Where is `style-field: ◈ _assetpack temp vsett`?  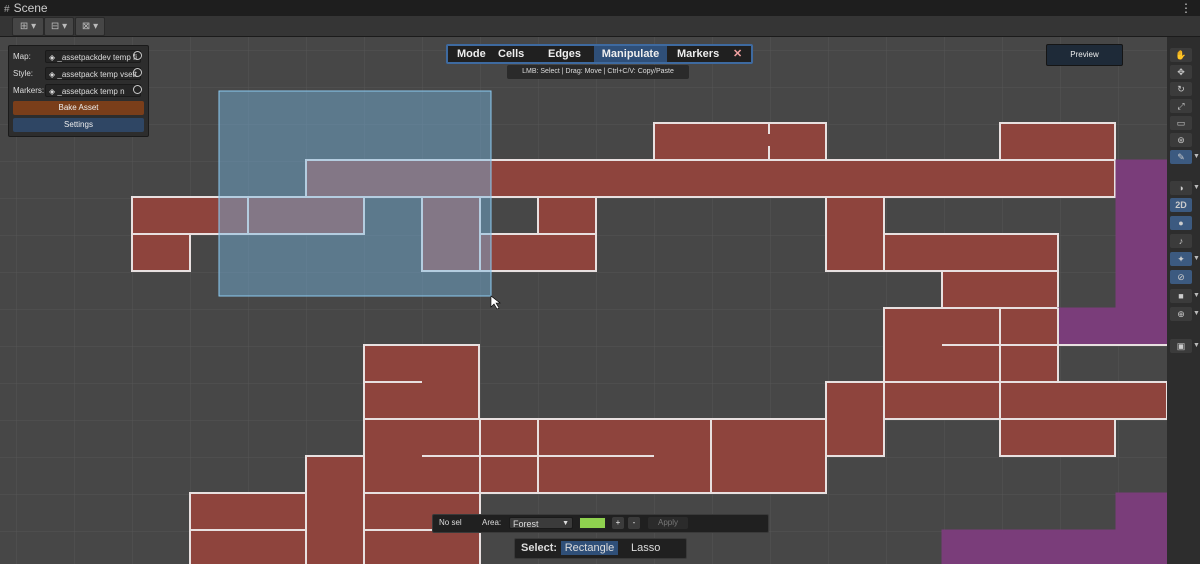 style-field: ◈ _assetpack temp vsett is located at coordinates (93, 73).